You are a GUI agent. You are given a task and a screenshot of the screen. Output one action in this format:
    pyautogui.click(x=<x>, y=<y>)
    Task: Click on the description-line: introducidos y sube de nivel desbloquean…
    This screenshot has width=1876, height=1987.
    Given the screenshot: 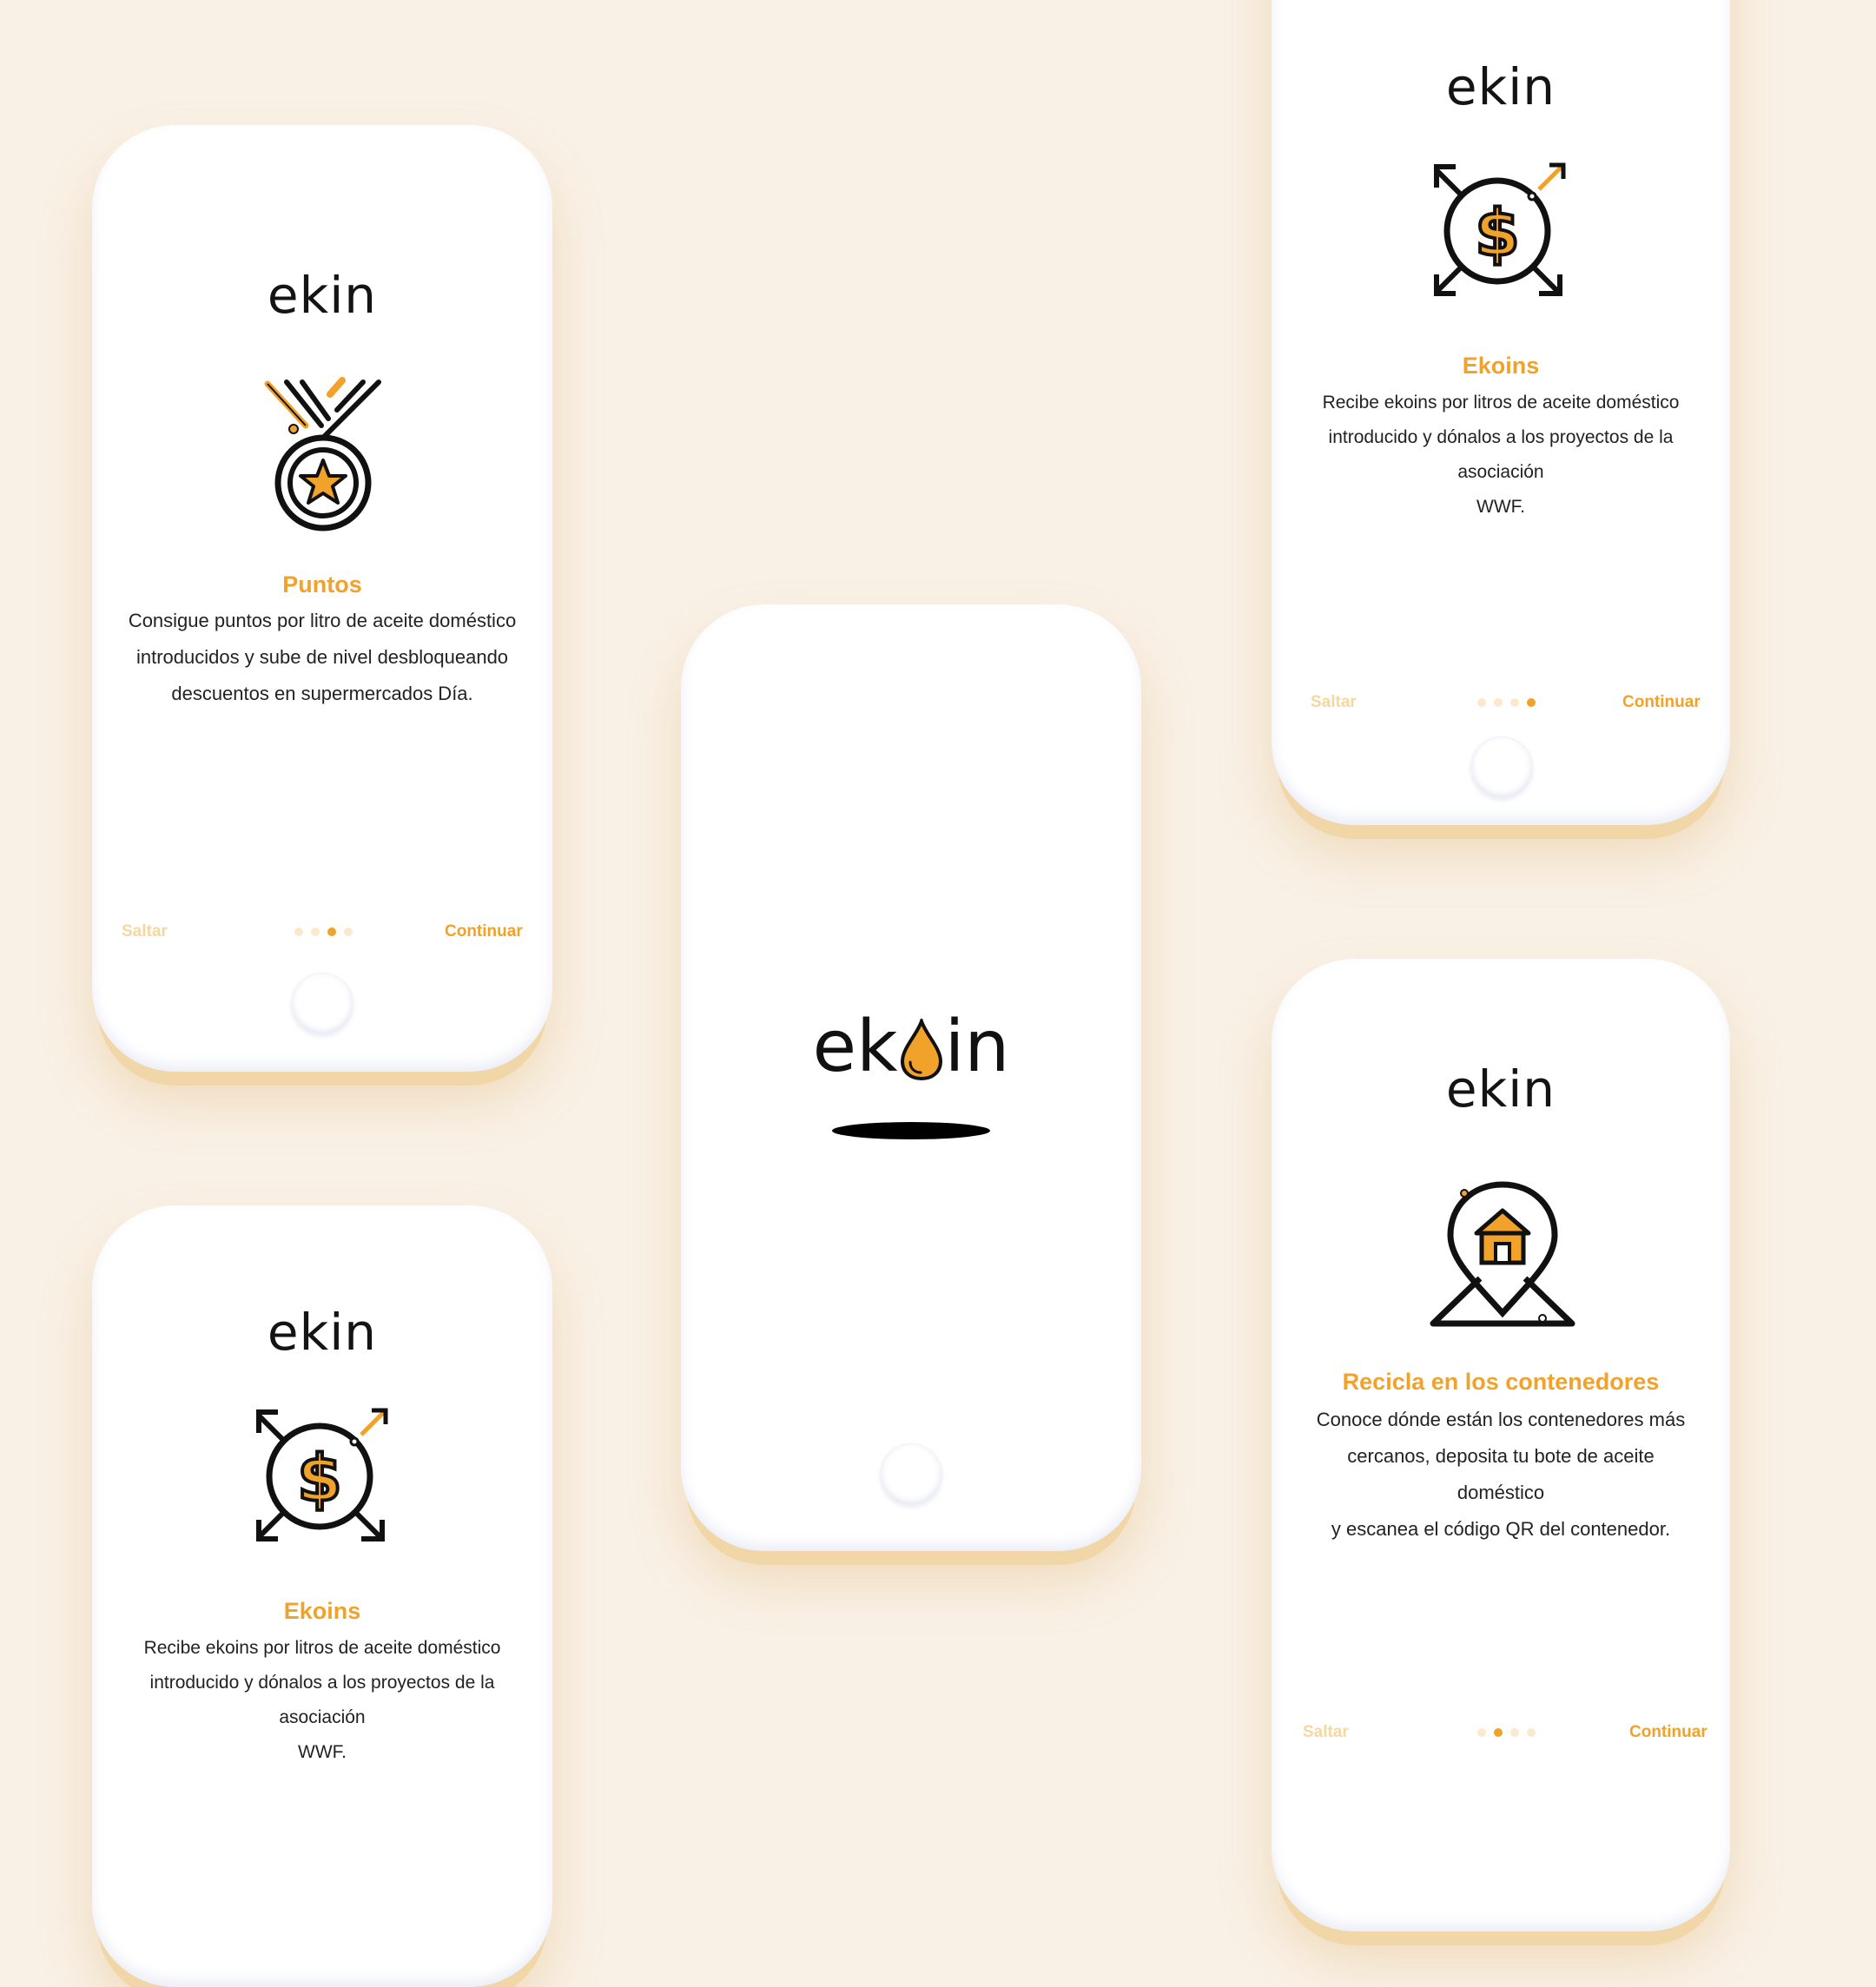 What is the action you would take?
    pyautogui.click(x=322, y=657)
    